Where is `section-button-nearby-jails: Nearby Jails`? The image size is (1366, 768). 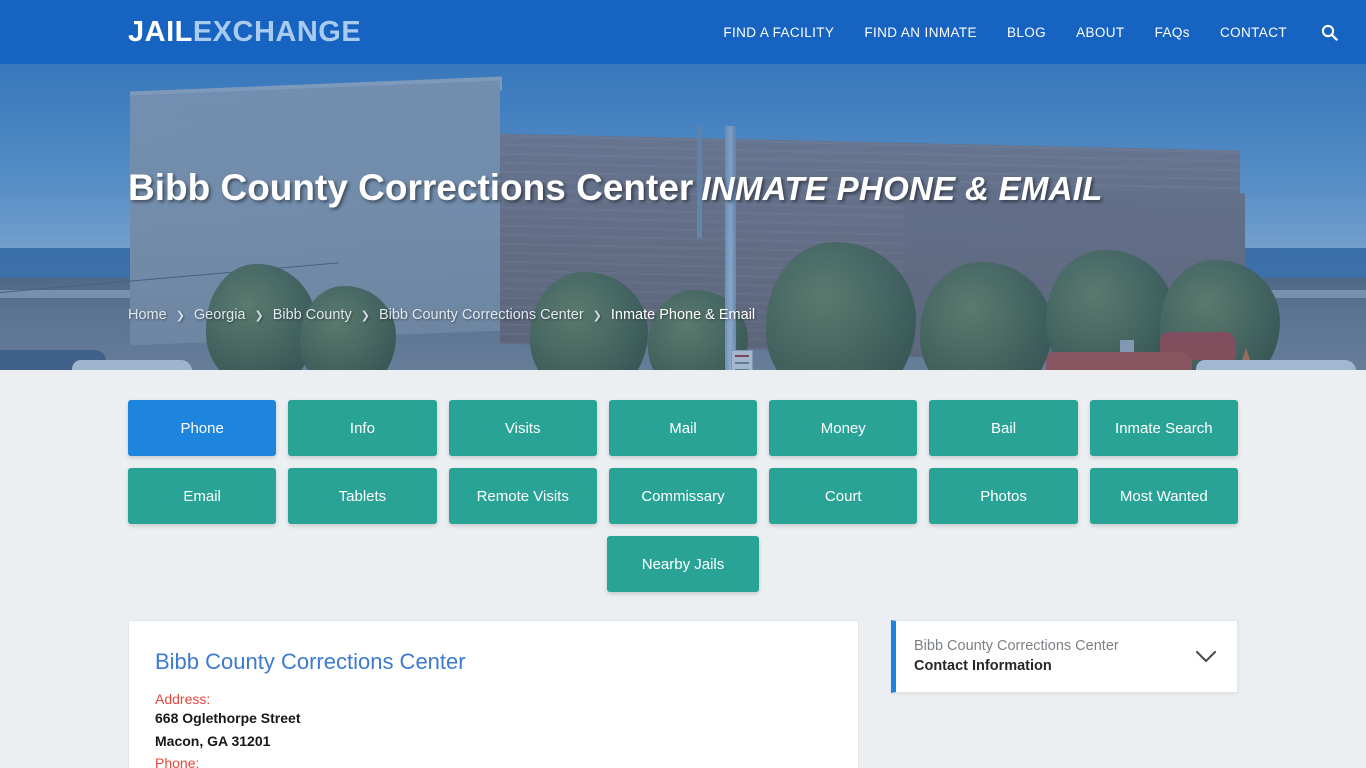 section-button-nearby-jails: Nearby Jails is located at coordinates (683, 564).